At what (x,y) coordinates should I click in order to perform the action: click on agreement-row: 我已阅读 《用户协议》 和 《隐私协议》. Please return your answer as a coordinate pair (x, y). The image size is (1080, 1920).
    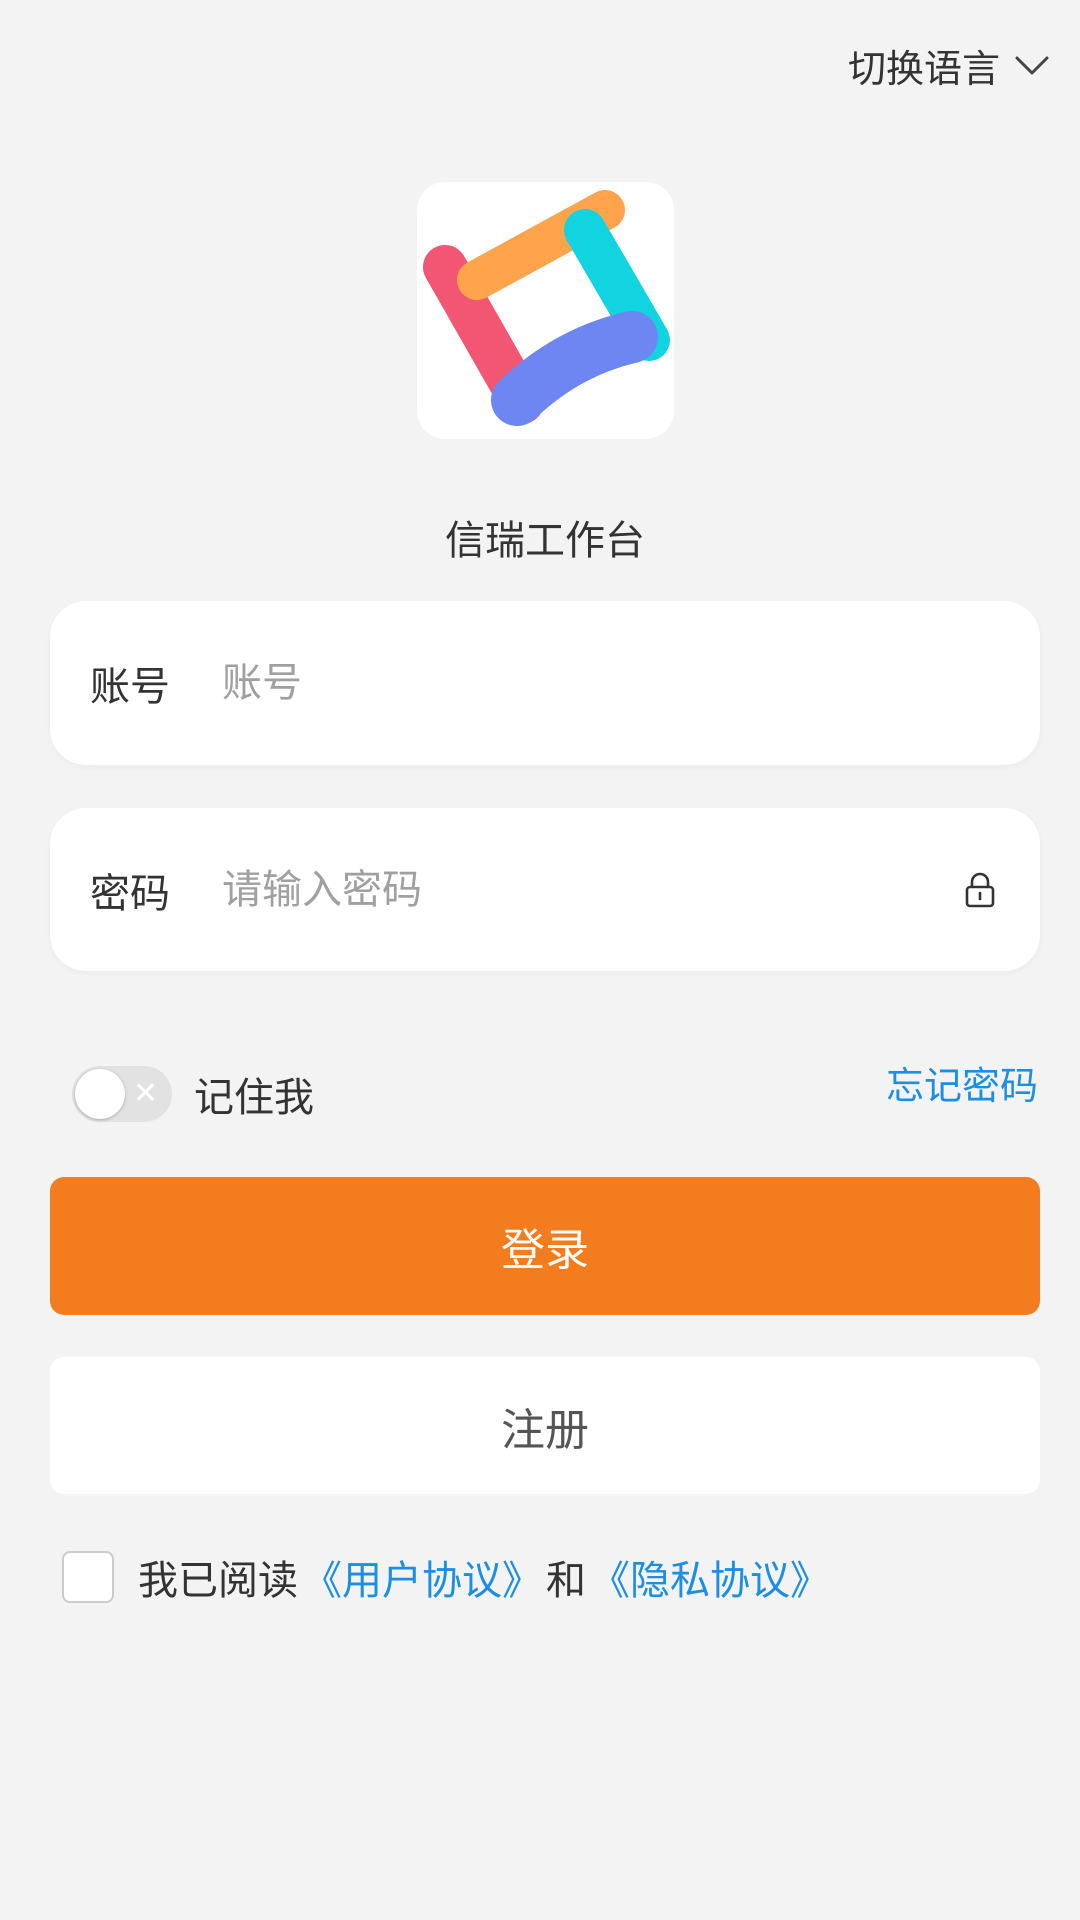
    Looking at the image, I should click on (448, 1577).